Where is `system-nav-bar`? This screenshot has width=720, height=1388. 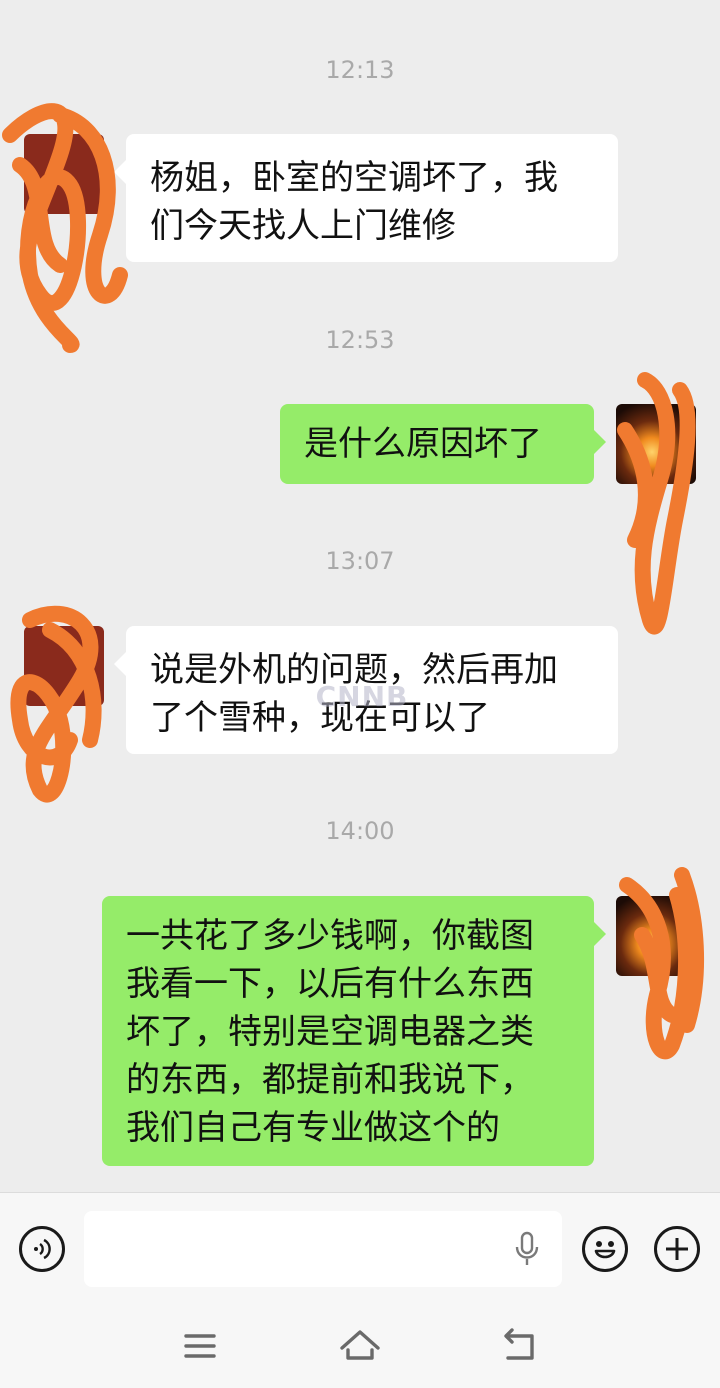 system-nav-bar is located at coordinates (360, 1349).